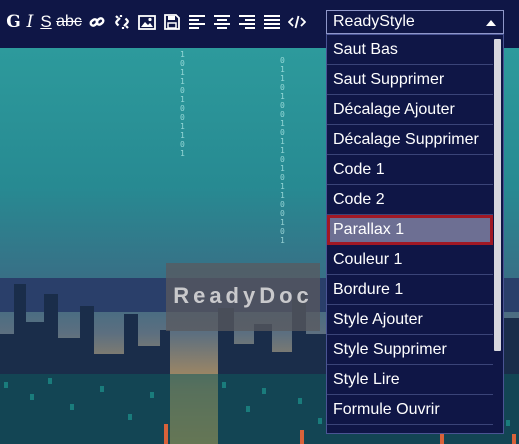 The width and height of the screenshot is (519, 444). I want to click on dropdown-item-selected: Parallax 1, so click(410, 230).